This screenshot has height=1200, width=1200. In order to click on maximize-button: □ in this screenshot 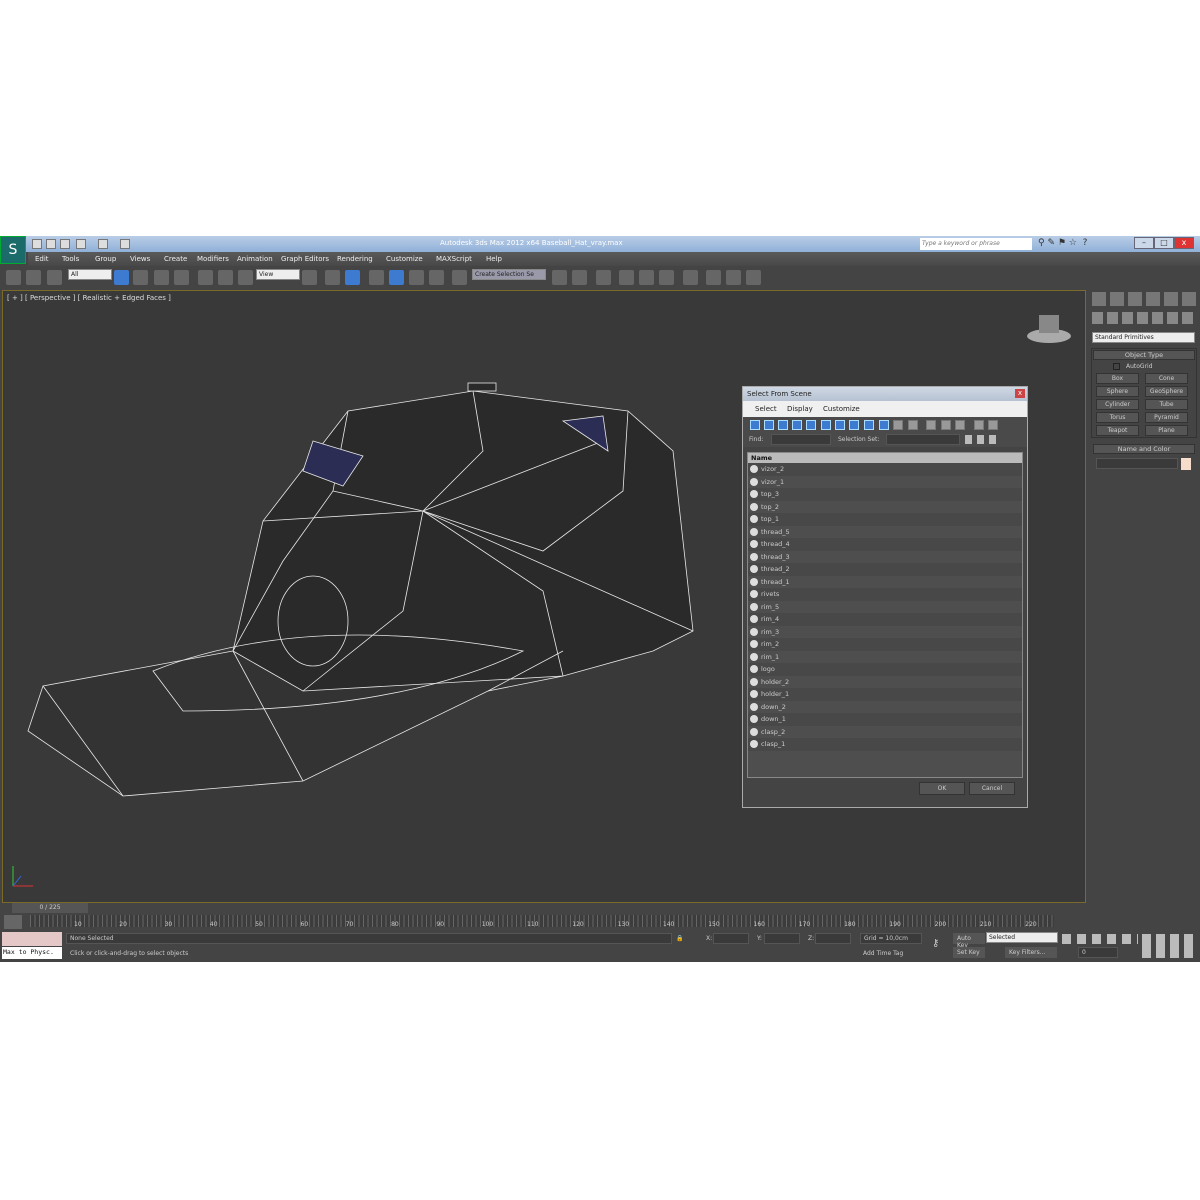, I will do `click(1164, 243)`.